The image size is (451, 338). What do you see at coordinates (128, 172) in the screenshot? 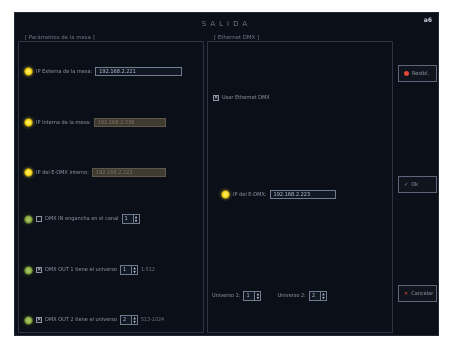
I see `edmx-internal-field: 192.168.2.222` at bounding box center [128, 172].